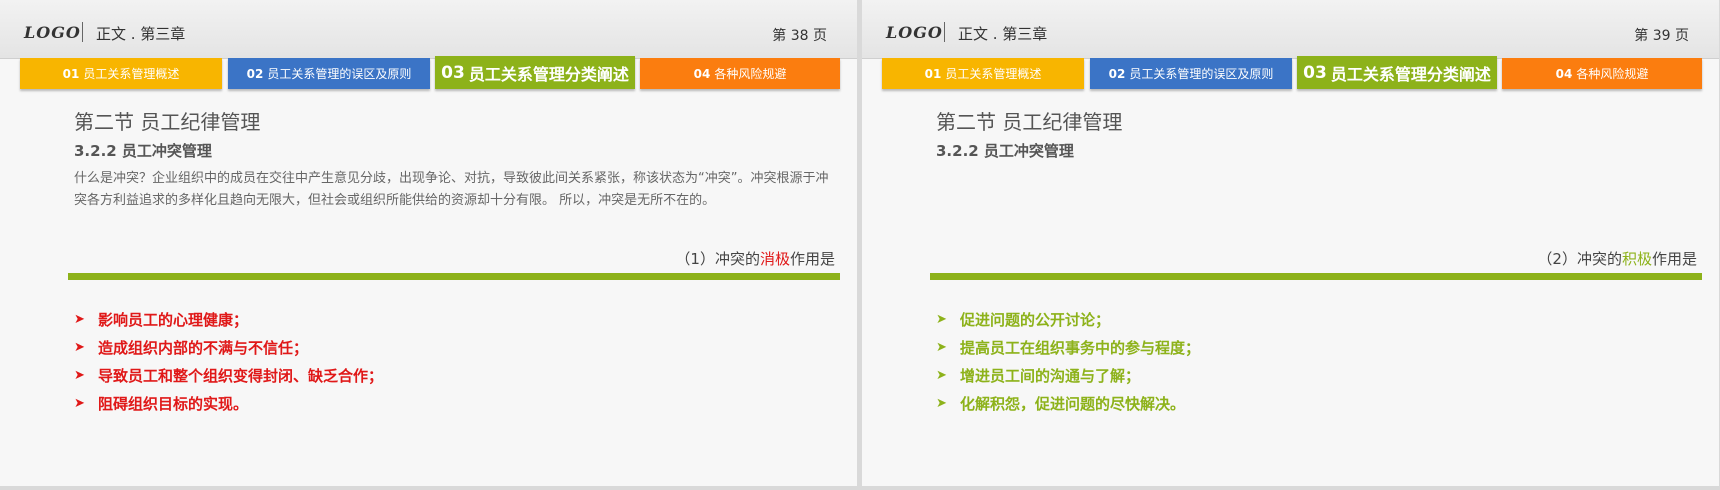  Describe the element at coordinates (1290, 29) in the screenshot. I see `slide-header: LOGO 正文 . 第三章 第 39 页` at that location.